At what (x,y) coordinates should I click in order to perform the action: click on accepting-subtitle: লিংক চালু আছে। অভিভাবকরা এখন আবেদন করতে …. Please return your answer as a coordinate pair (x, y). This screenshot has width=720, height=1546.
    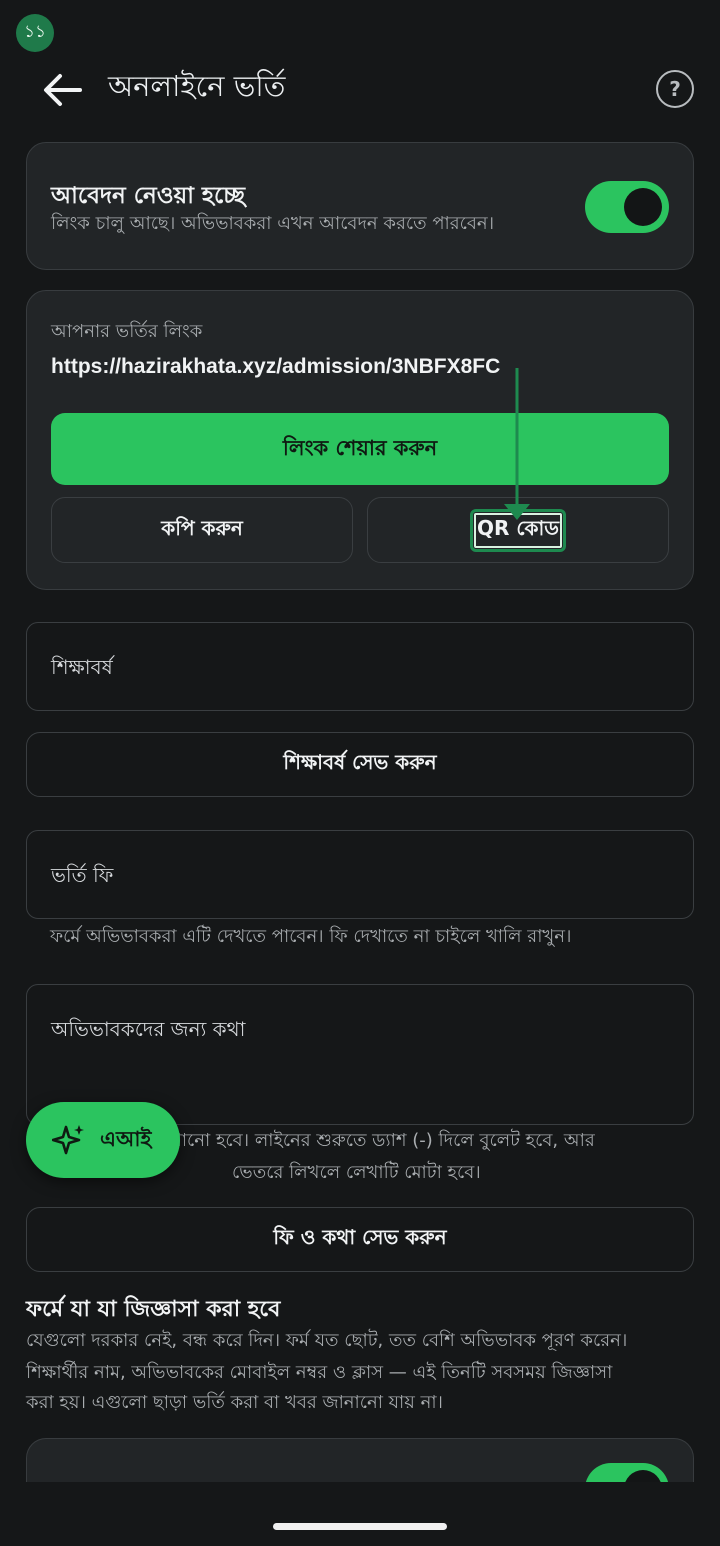
    Looking at the image, I should click on (273, 223).